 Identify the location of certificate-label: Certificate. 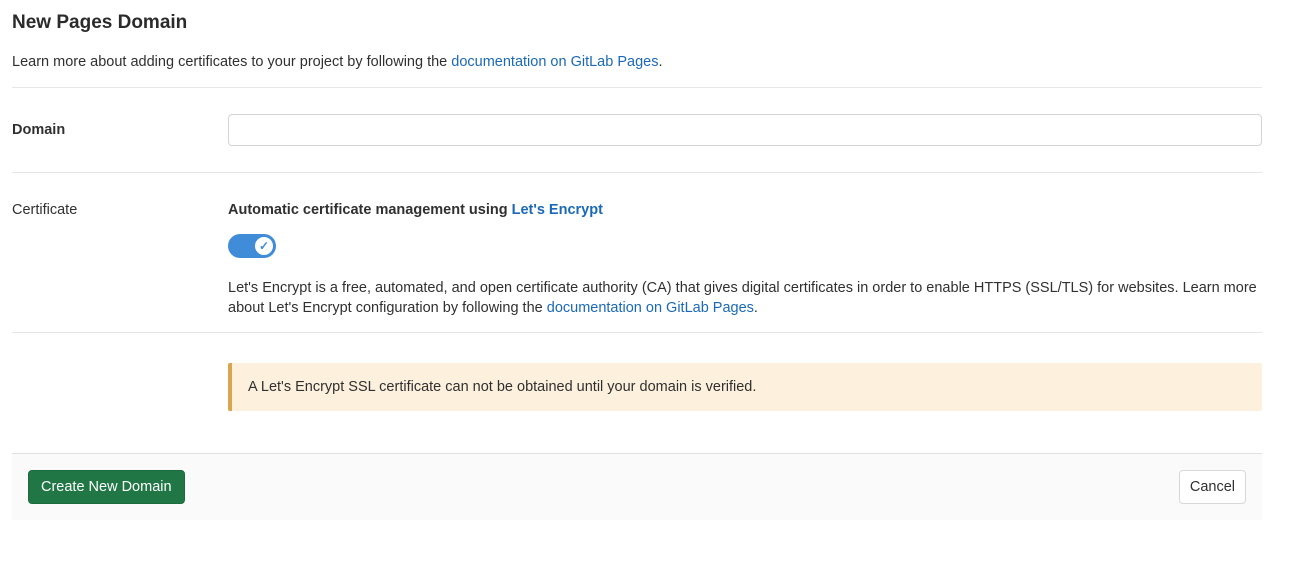
(45, 209).